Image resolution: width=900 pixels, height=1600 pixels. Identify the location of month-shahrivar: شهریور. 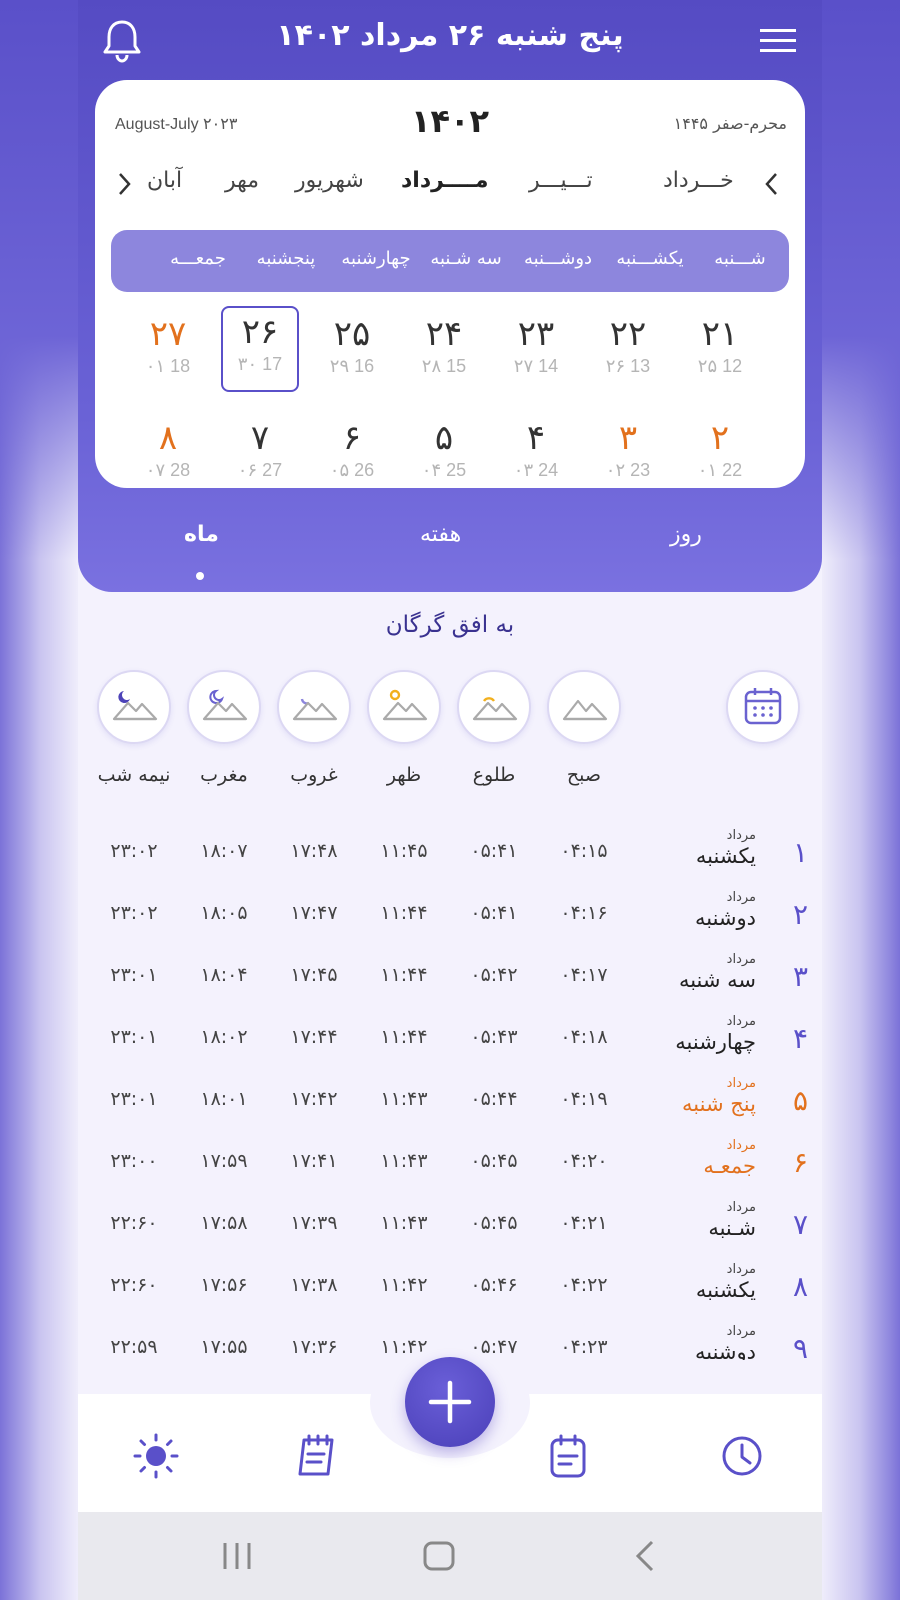
(329, 180).